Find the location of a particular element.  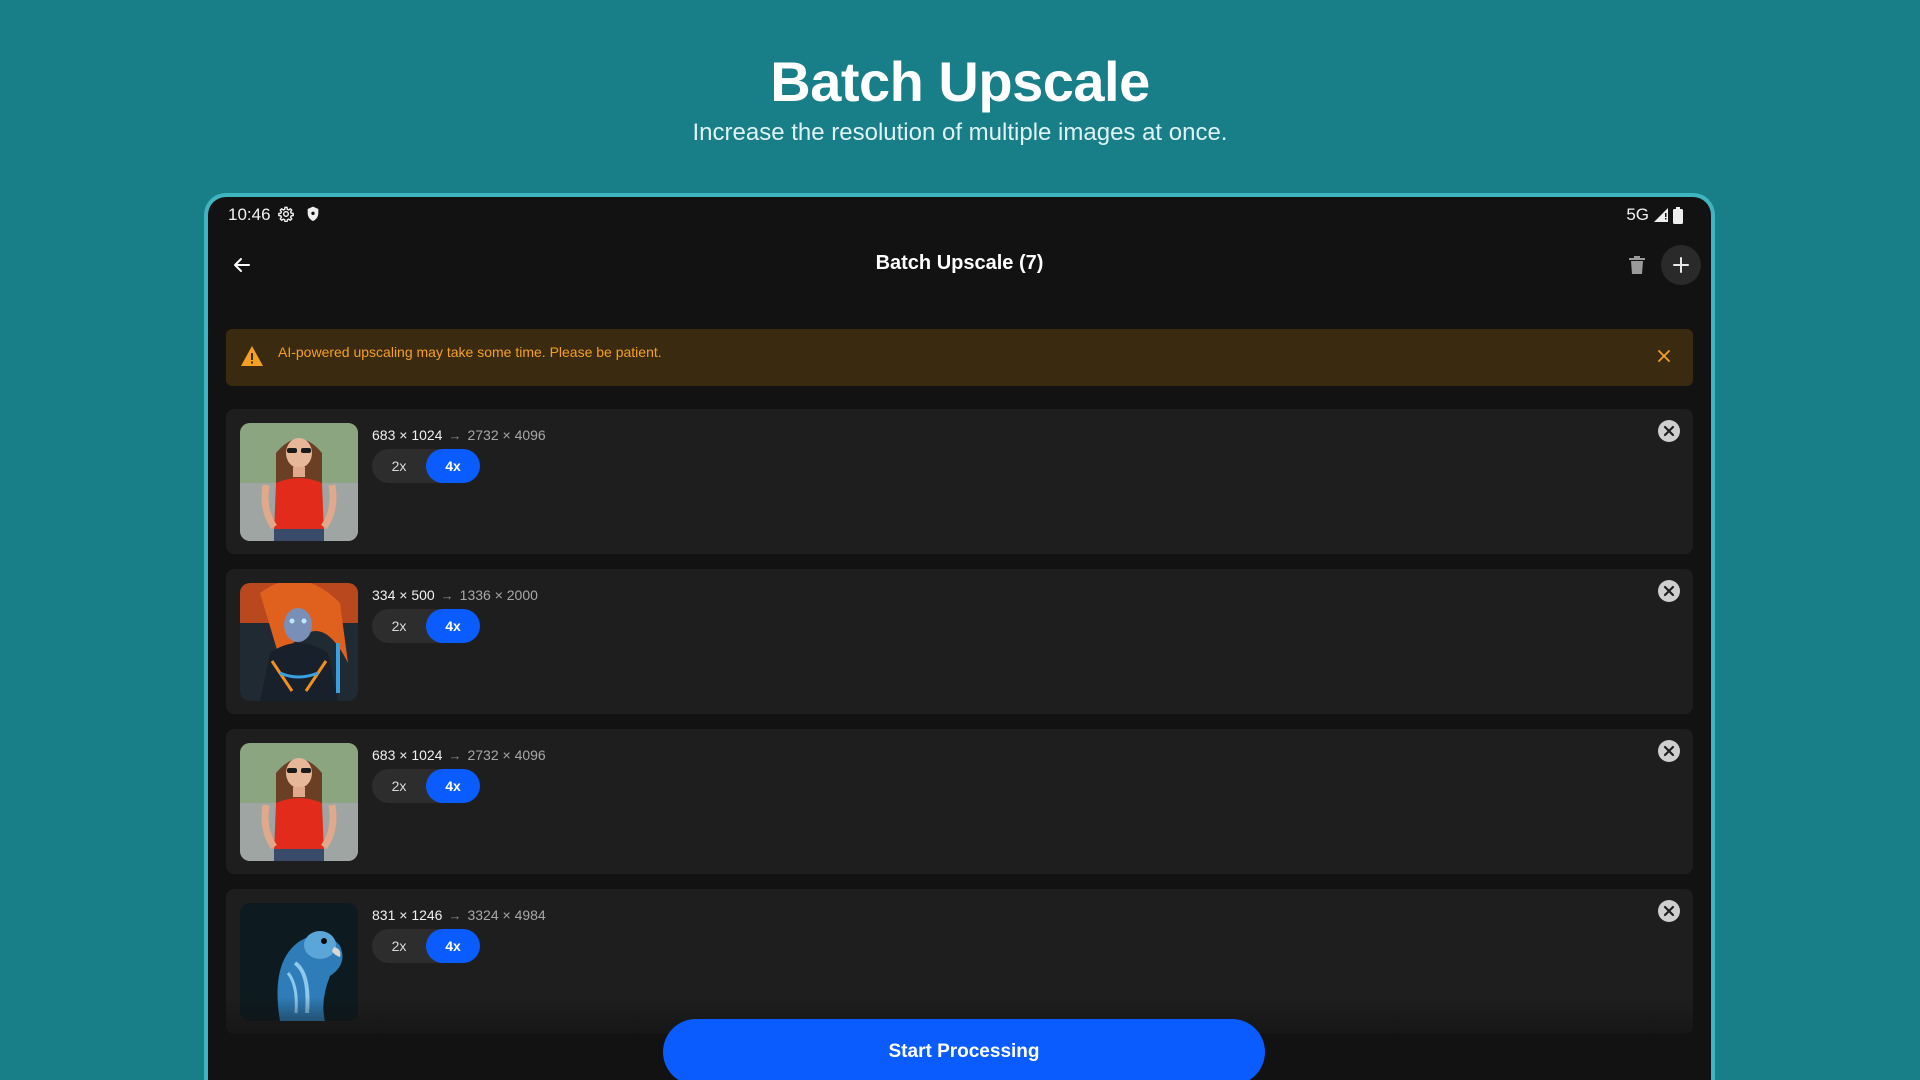

close-icon is located at coordinates (1664, 356).